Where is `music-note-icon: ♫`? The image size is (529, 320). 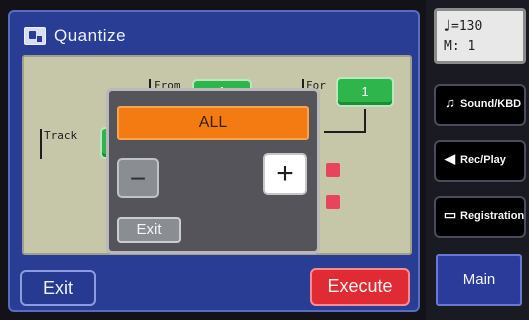 music-note-icon: ♫ is located at coordinates (450, 102).